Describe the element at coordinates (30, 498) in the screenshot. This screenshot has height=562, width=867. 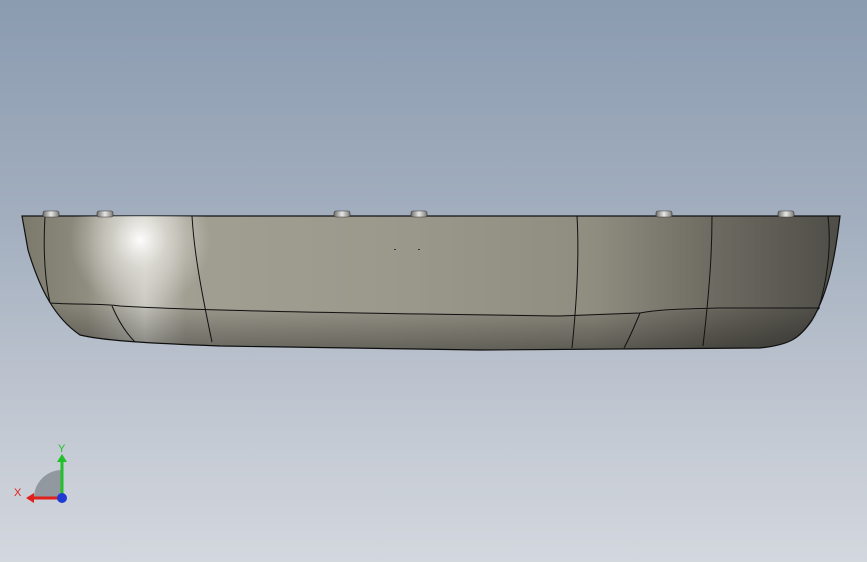
I see `x-axis-arrow` at that location.